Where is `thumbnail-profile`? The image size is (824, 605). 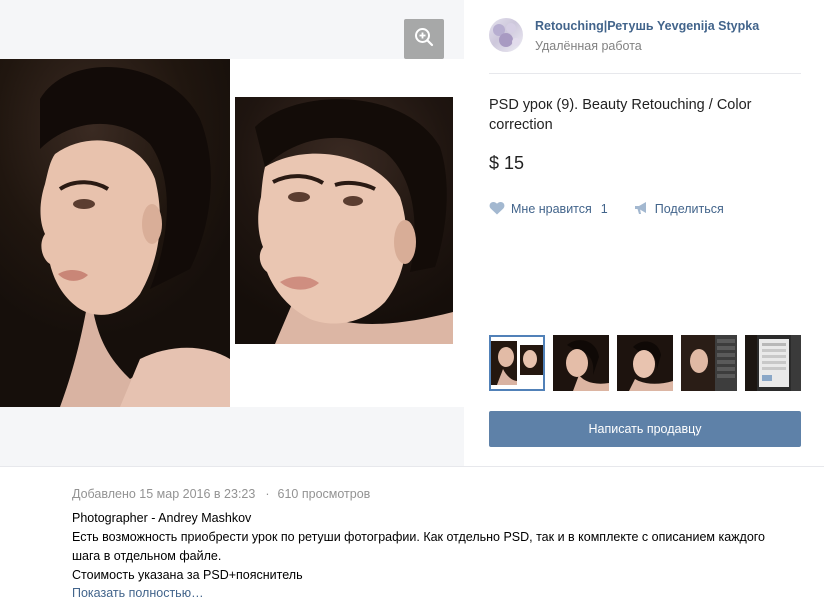
thumbnail-profile is located at coordinates (581, 363).